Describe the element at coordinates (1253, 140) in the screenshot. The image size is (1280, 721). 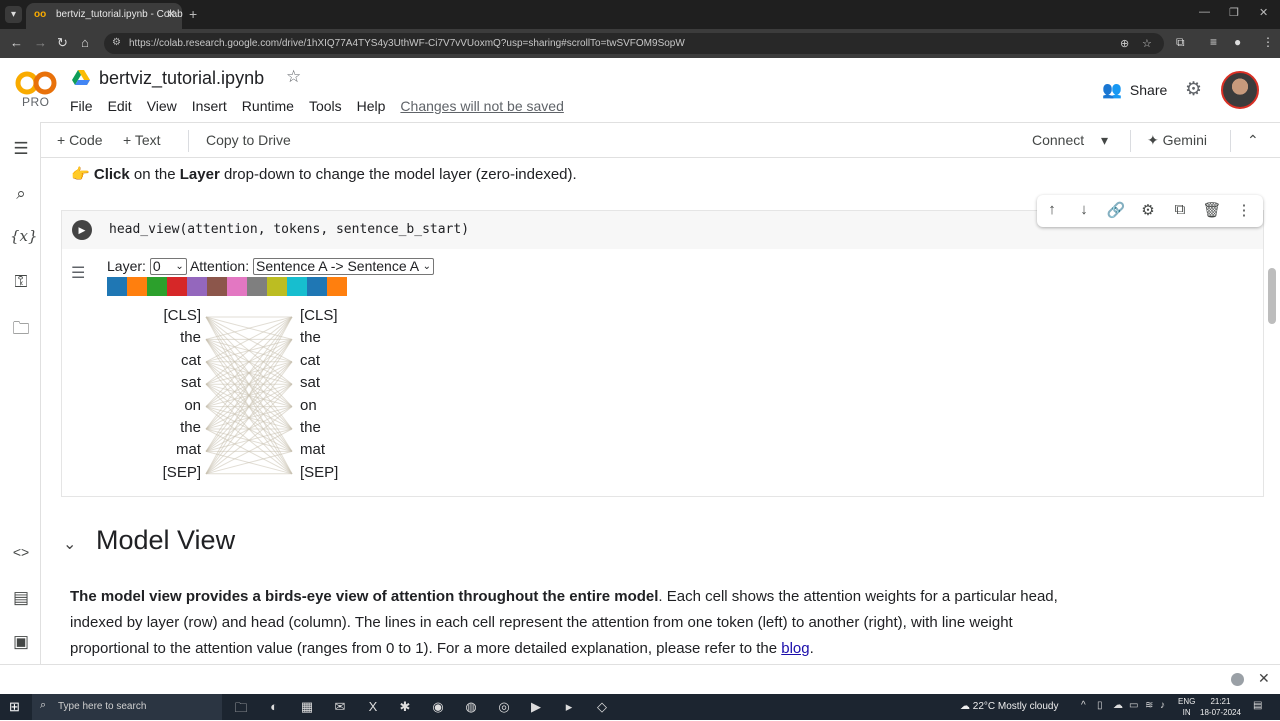
I see `collapse-header-icon: ⌃` at that location.